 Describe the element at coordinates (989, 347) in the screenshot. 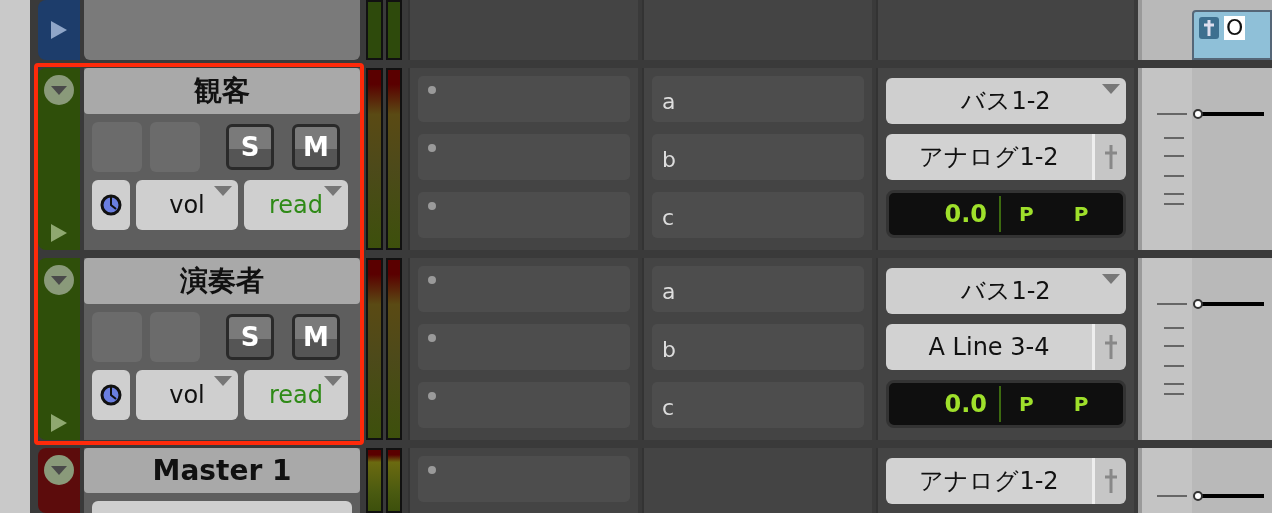

I see `input-selector: A Line 3-4` at that location.